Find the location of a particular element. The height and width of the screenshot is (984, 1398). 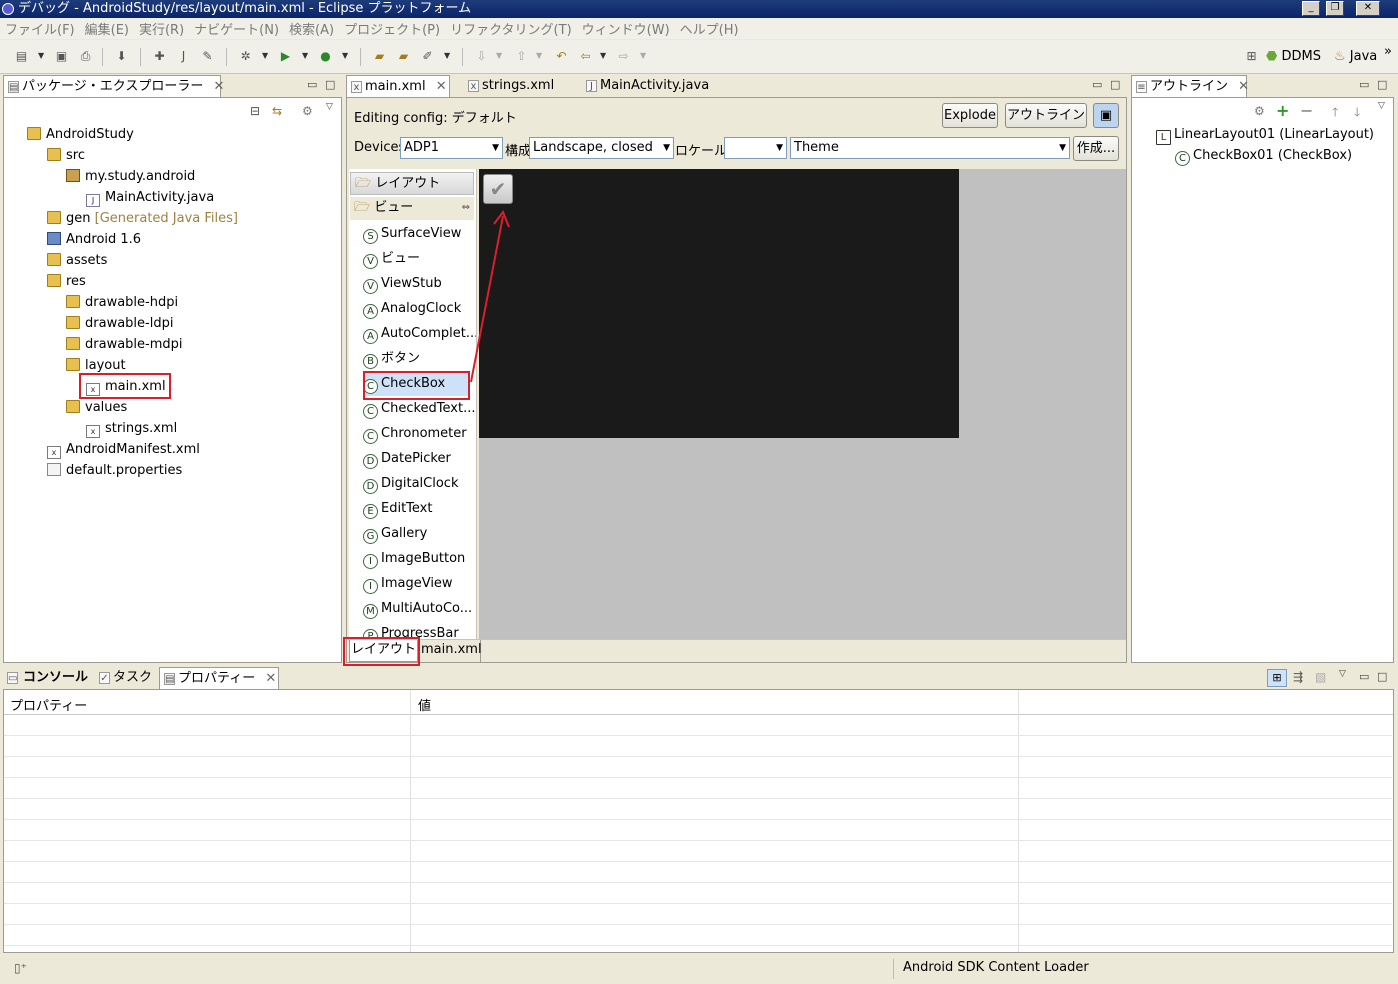

tab-package-explorer: ▤ パッケージ・エクスプローラー ✕ is located at coordinates (113, 86).